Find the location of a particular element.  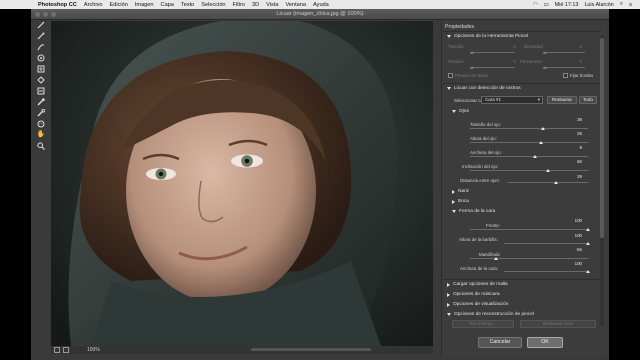

eyes-header: Ojos is located at coordinates (460, 111).